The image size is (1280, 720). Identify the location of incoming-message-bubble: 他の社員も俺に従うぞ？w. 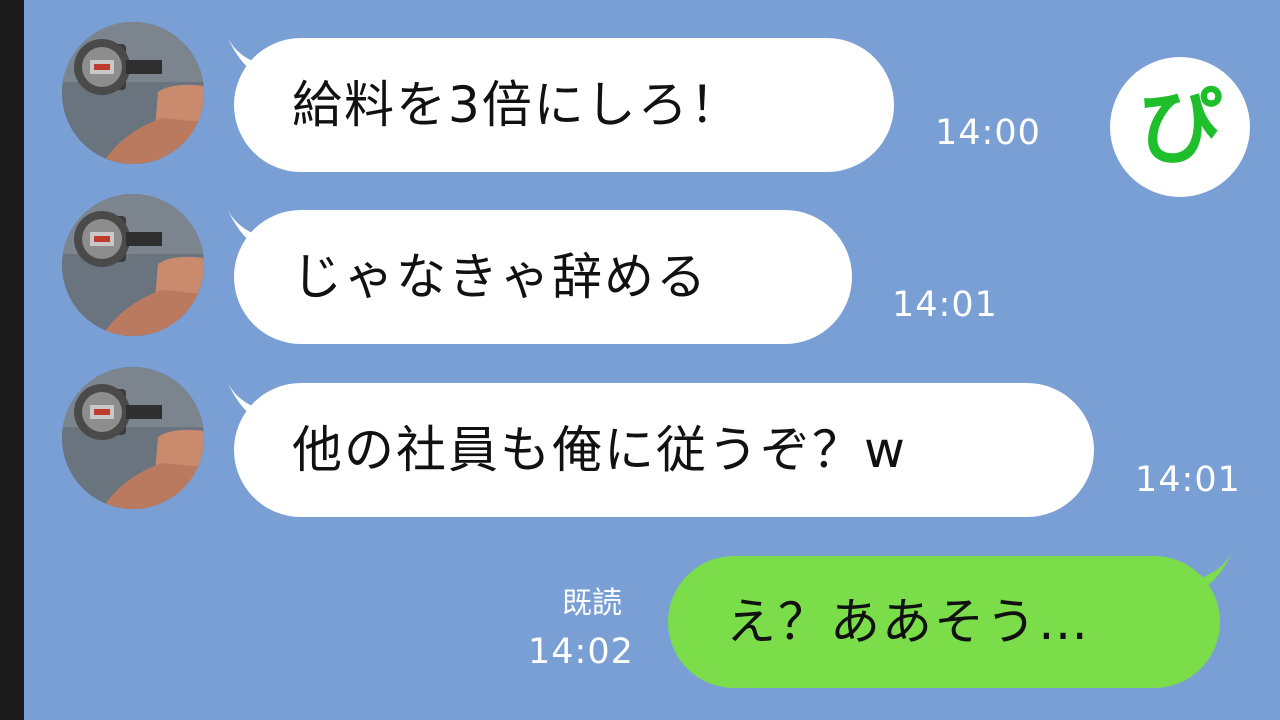
(664, 450).